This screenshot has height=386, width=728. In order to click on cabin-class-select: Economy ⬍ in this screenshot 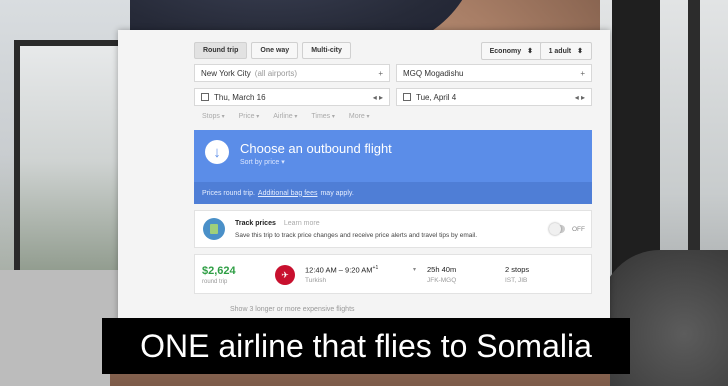, I will do `click(511, 51)`.